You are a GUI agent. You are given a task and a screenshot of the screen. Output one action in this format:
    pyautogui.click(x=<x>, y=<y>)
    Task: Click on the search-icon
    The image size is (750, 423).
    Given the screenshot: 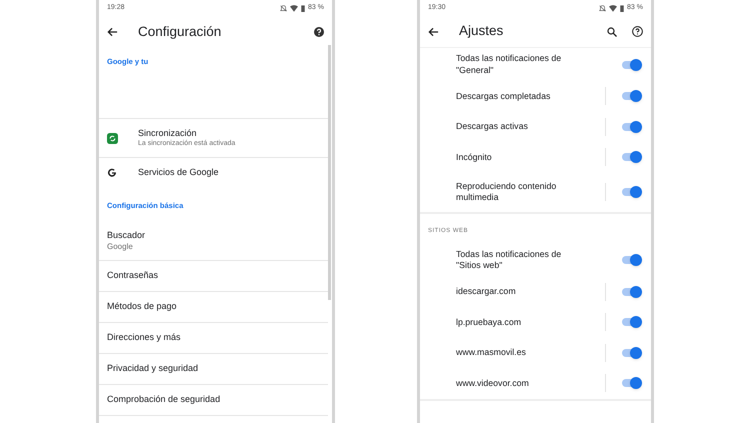 What is the action you would take?
    pyautogui.click(x=612, y=31)
    